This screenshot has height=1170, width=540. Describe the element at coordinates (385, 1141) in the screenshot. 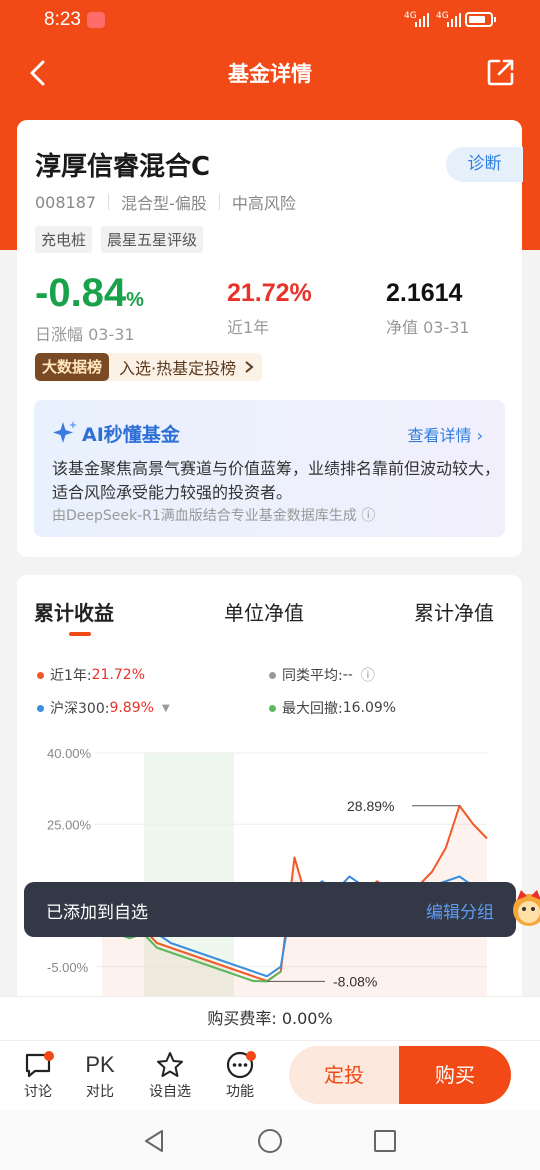

I see `nav-recent-icon` at that location.